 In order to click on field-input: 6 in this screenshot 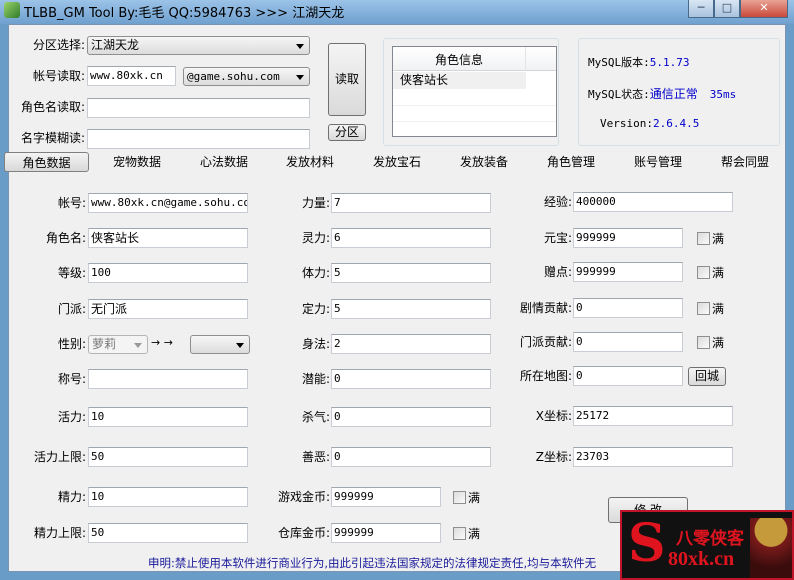, I will do `click(411, 238)`.